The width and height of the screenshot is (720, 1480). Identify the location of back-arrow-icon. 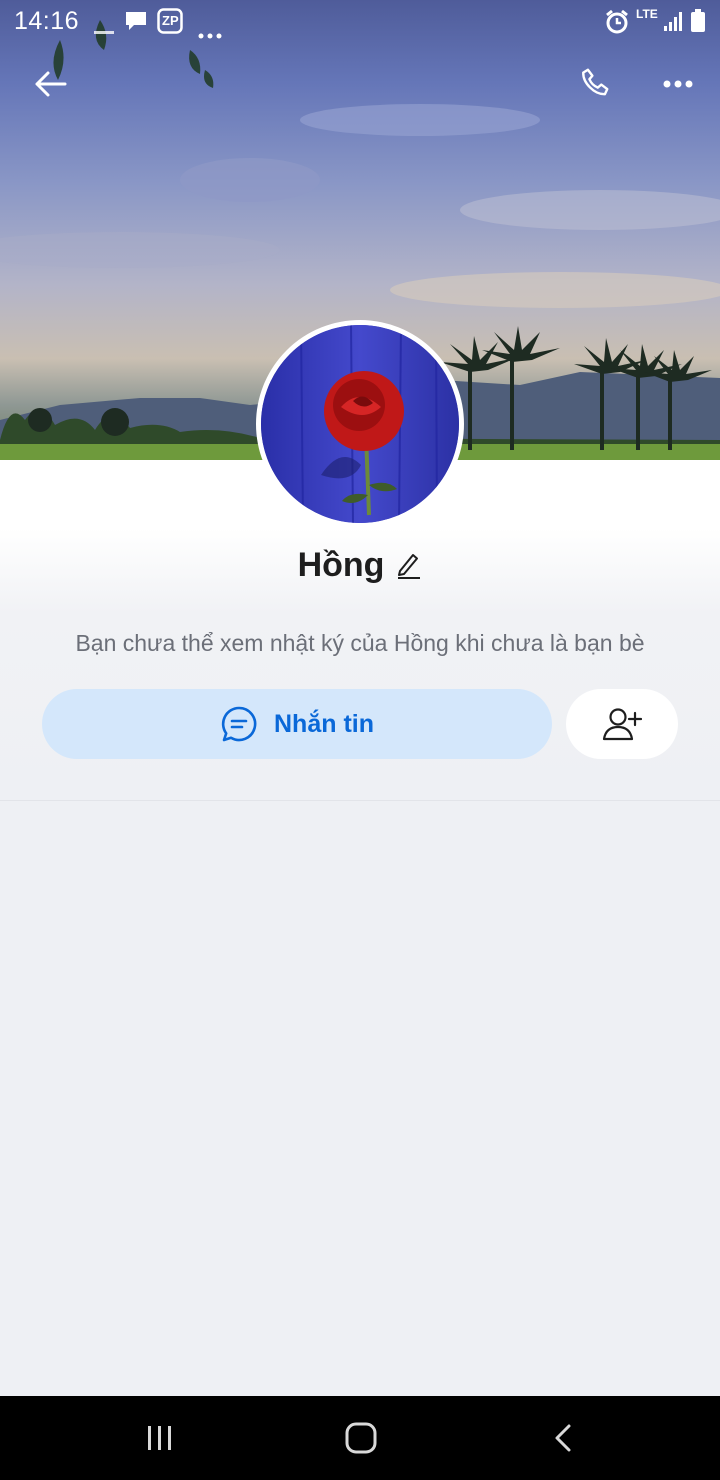
(51, 84).